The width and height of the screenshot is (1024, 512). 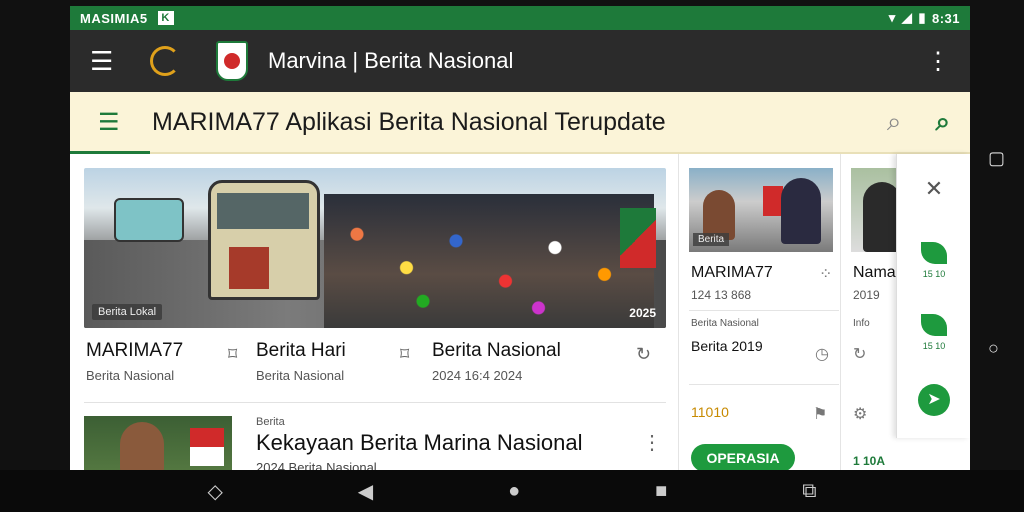 I want to click on close-icon: ✕, so click(x=933, y=189).